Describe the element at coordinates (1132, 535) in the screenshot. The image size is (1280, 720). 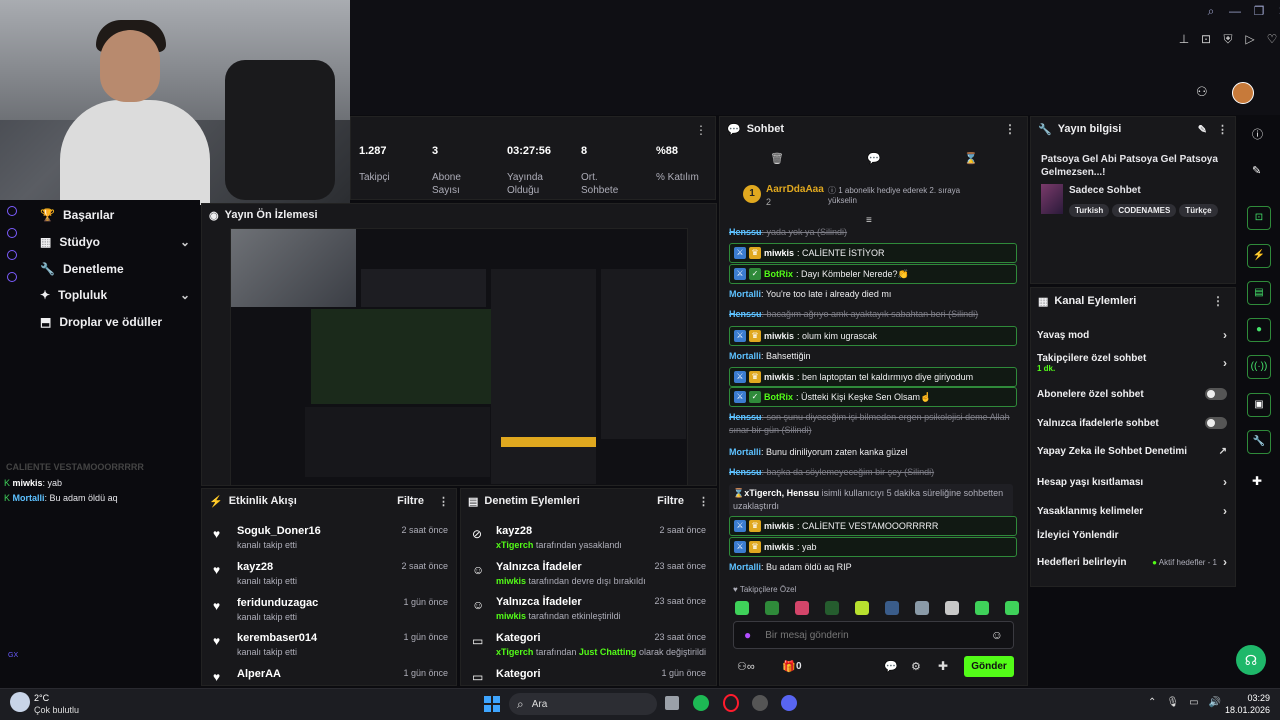
I see `raid-item: İzleyici Yönlendir` at that location.